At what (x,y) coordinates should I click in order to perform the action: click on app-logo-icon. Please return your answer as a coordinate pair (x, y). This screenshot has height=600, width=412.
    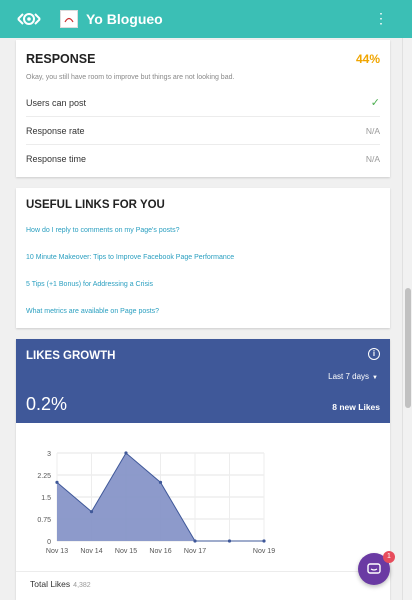
    Looking at the image, I should click on (29, 19).